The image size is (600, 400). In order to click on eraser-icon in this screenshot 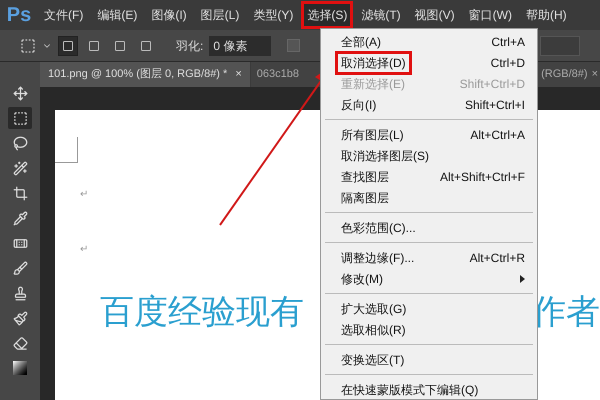, I will do `click(20, 343)`.